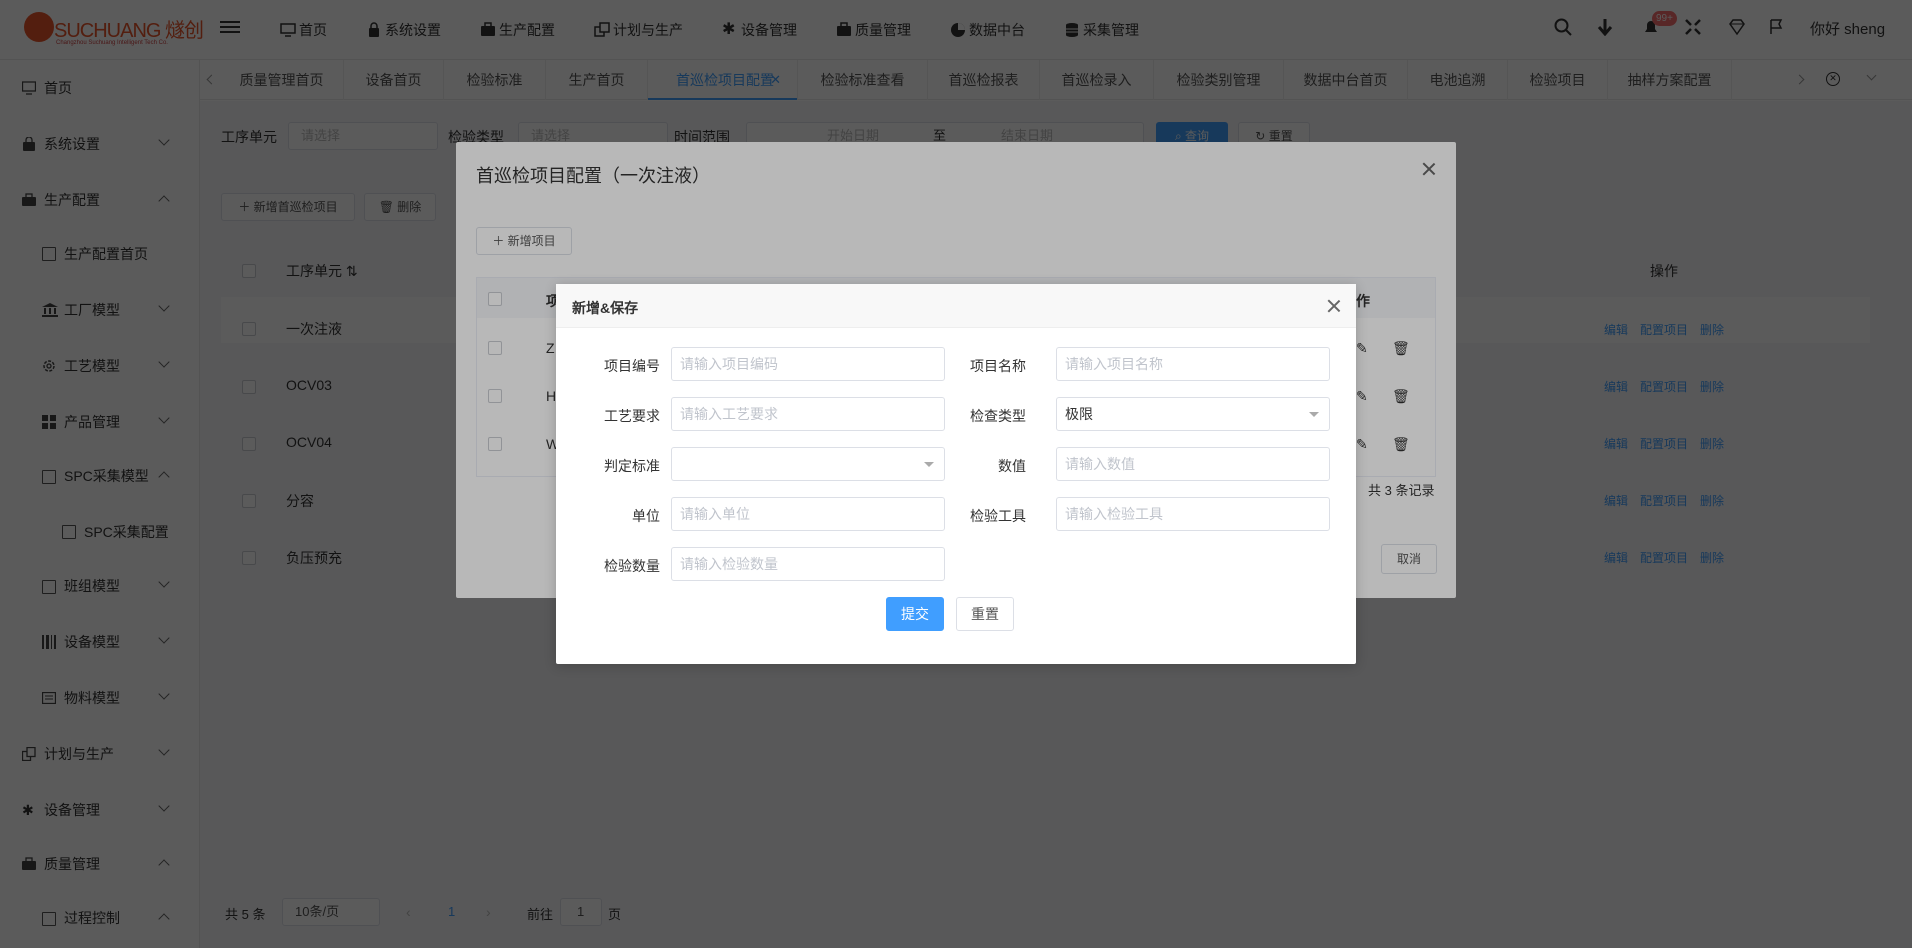 Image resolution: width=1912 pixels, height=948 pixels. What do you see at coordinates (1079, 414) in the screenshot?
I see `check-type-value: 极限` at bounding box center [1079, 414].